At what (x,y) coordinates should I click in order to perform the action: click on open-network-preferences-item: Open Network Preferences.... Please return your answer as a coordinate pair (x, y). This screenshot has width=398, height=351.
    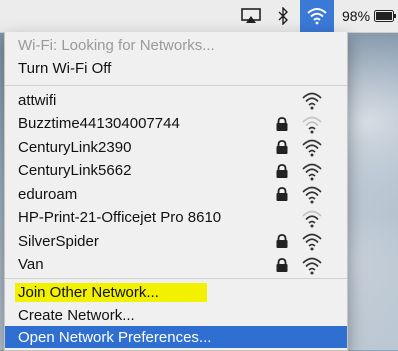
    Looking at the image, I should click on (176, 337).